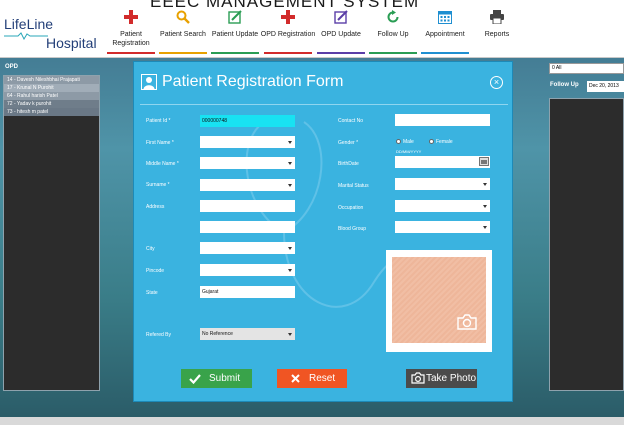  Describe the element at coordinates (247, 206) in the screenshot. I see `address-line-1-field` at that location.